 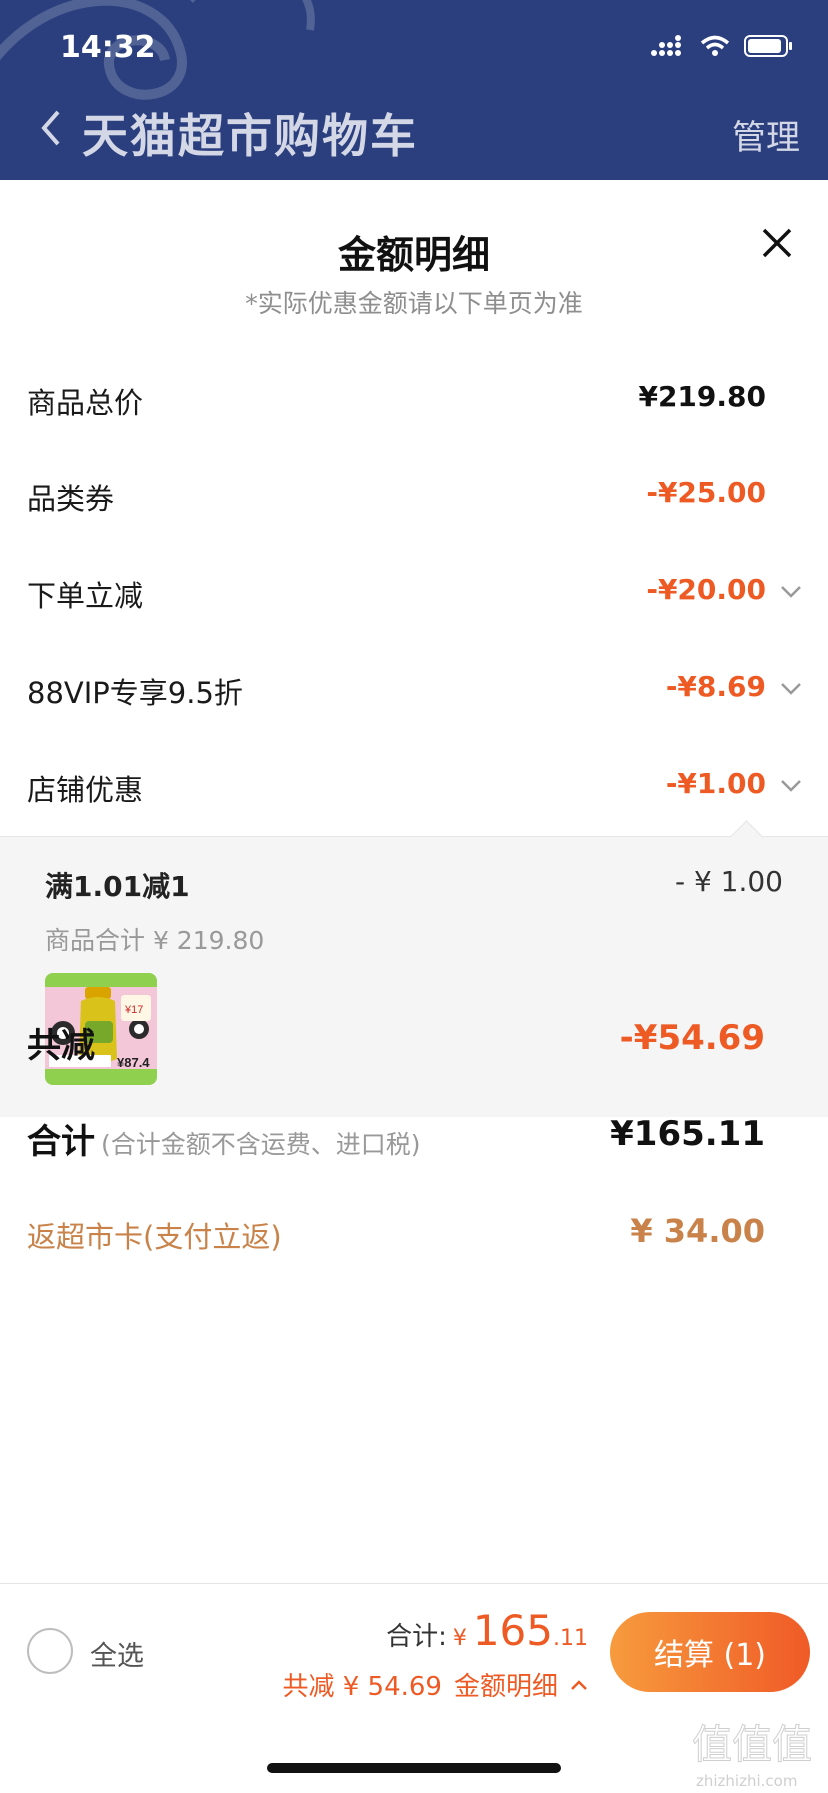 What do you see at coordinates (155, 940) in the screenshot?
I see `promo-subtotal: 商品合计 ¥ 219.80` at bounding box center [155, 940].